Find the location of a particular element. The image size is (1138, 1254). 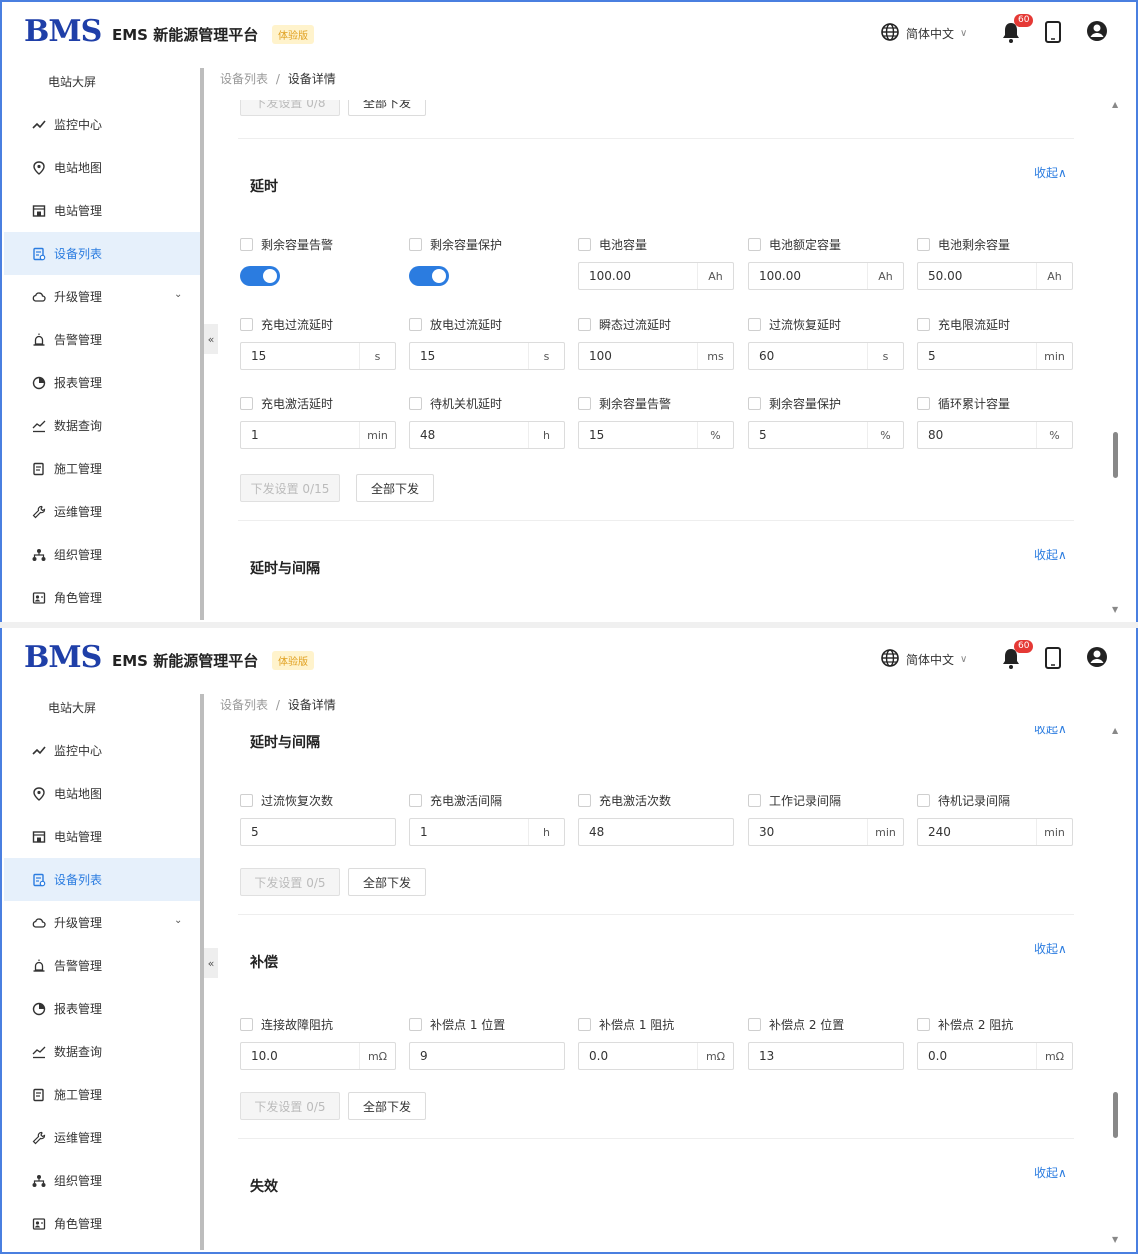

field-input: 48 is located at coordinates (656, 832).